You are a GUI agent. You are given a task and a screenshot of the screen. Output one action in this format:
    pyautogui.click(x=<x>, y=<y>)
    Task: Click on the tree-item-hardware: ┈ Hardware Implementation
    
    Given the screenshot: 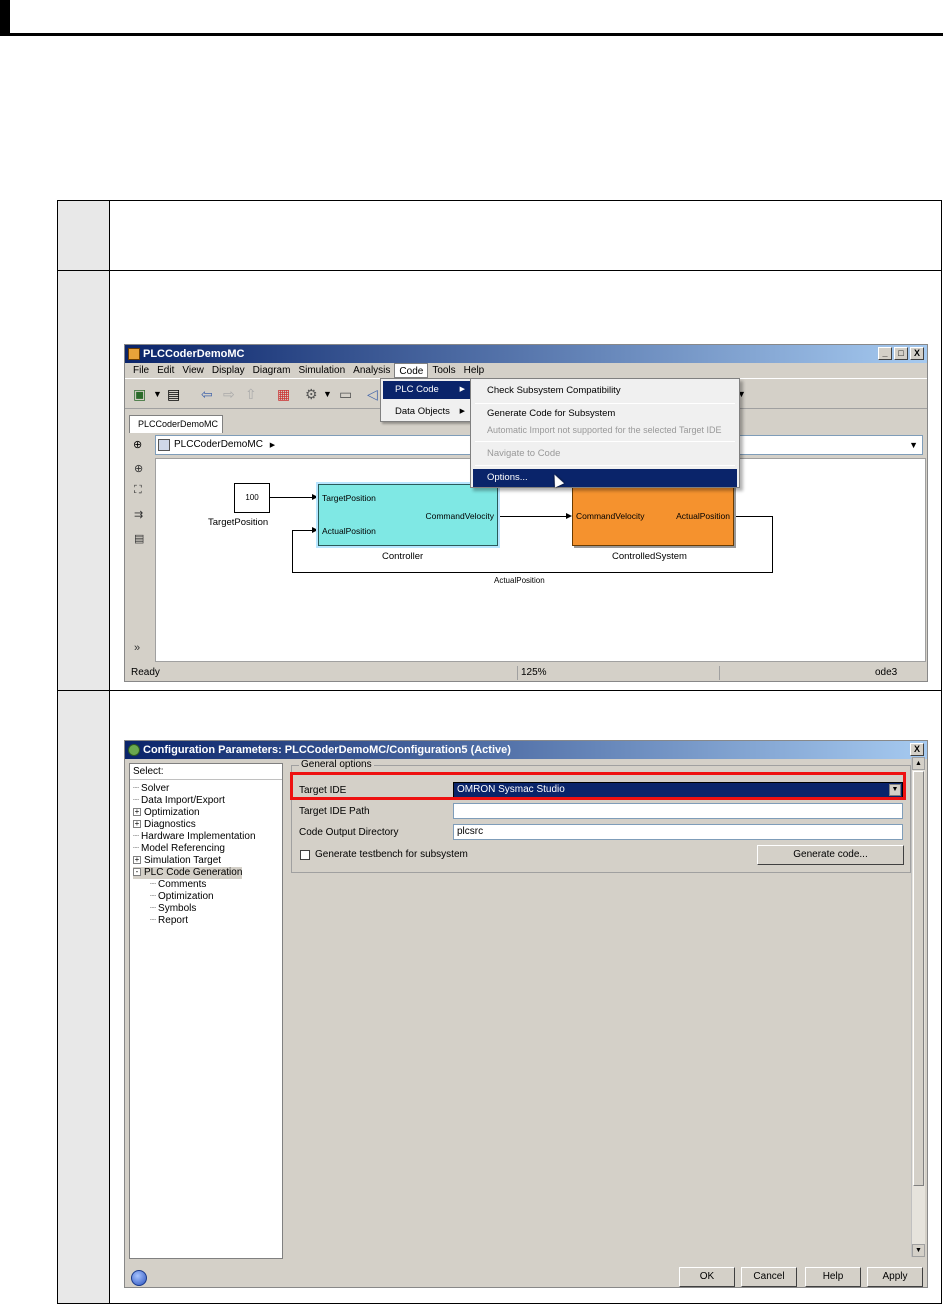 What is the action you would take?
    pyautogui.click(x=194, y=837)
    